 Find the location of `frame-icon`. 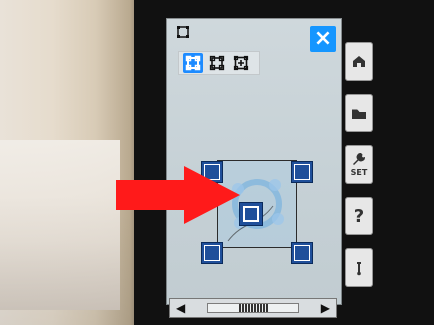

frame-icon is located at coordinates (183, 31).